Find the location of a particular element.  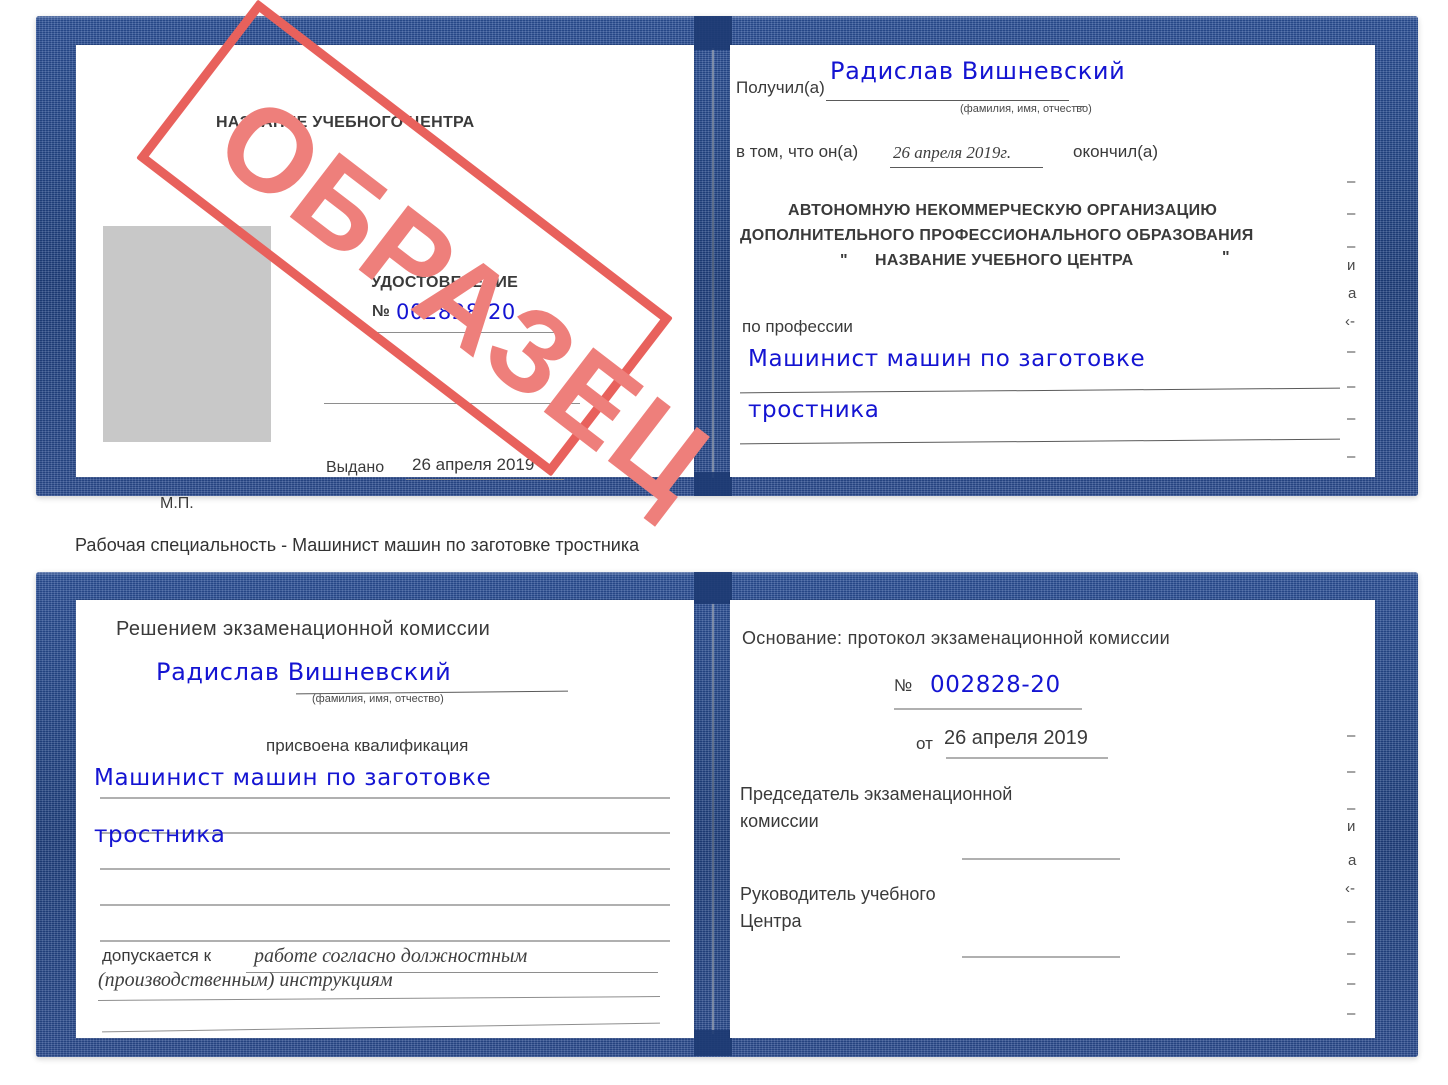

bottom-left-qualification-line2: тростника is located at coordinates (160, 835).